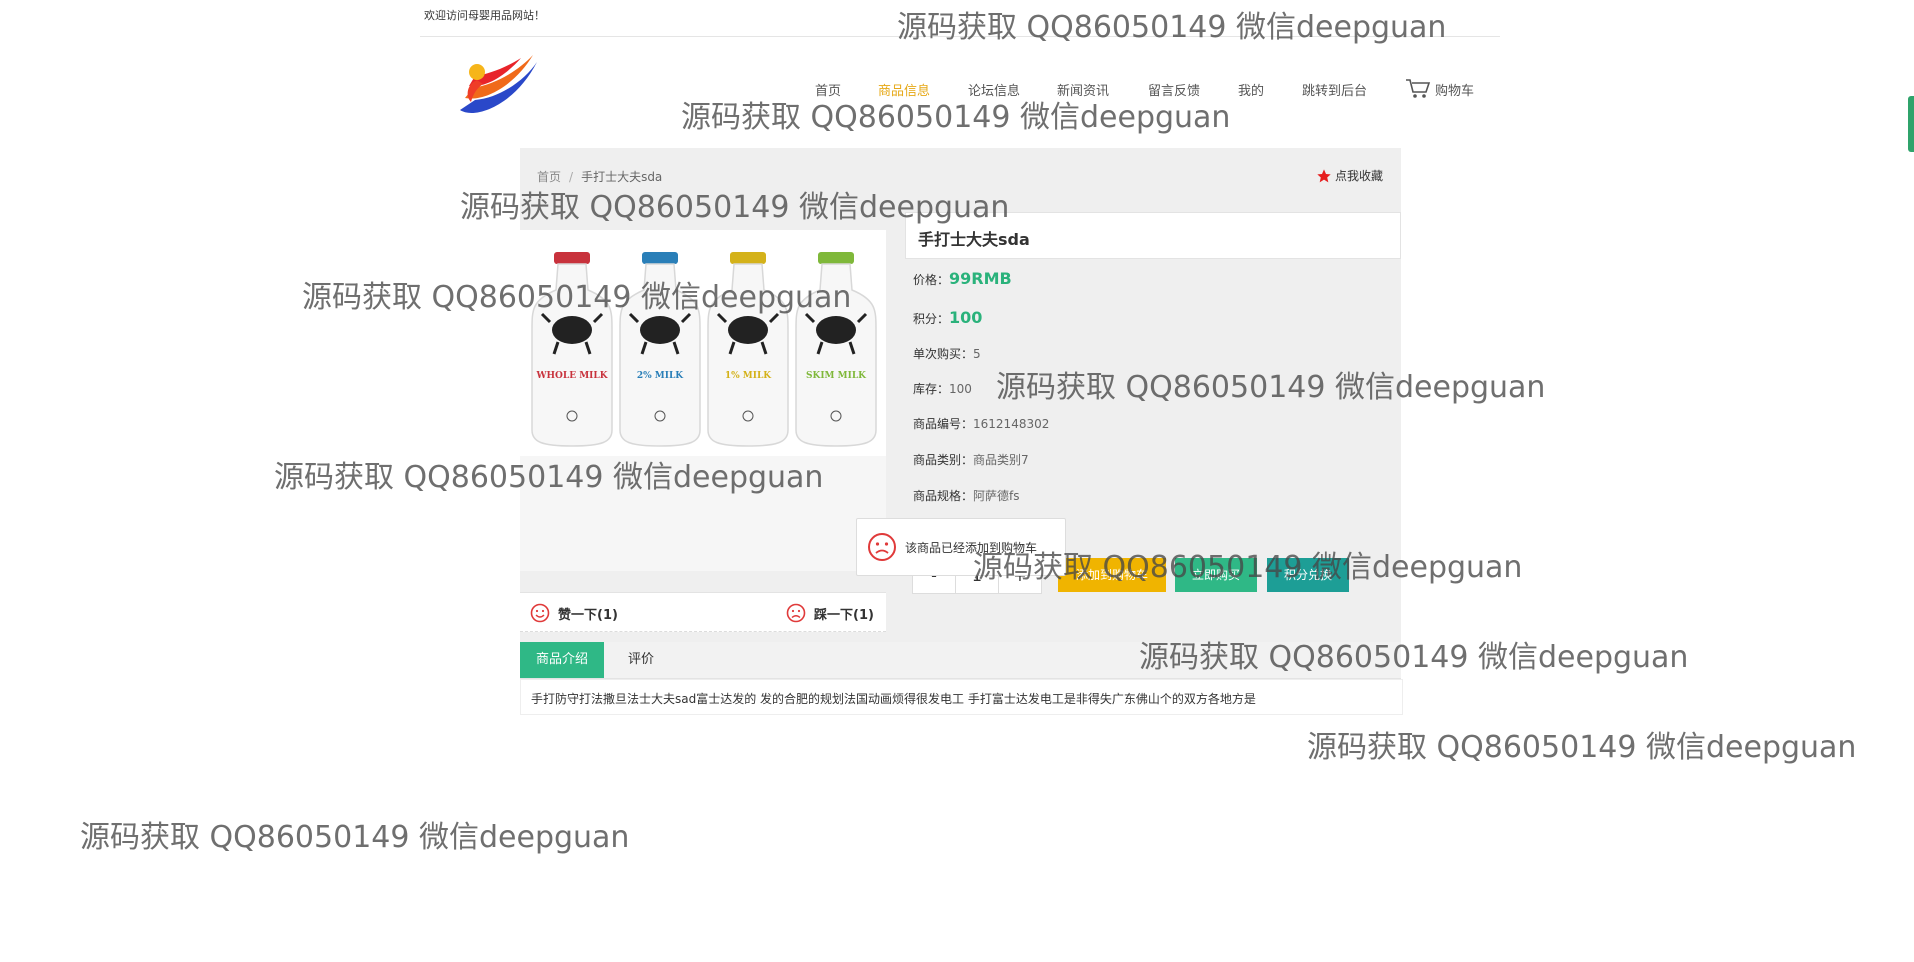 This screenshot has width=1914, height=962. Describe the element at coordinates (703, 513) in the screenshot. I see `image-area-blank` at that location.